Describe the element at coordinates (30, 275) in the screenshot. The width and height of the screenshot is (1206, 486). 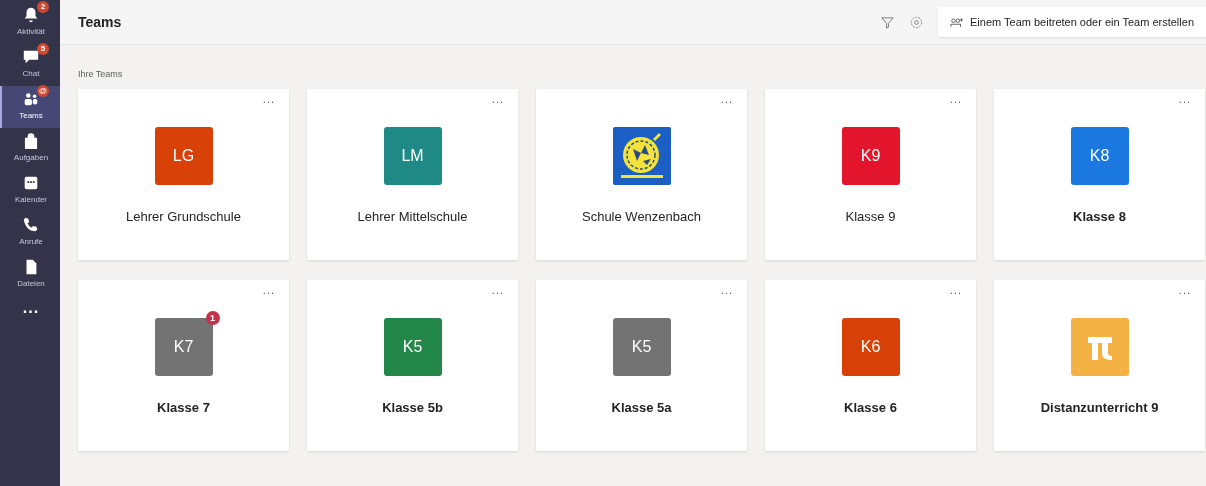
I see `nav-item: Dateien` at that location.